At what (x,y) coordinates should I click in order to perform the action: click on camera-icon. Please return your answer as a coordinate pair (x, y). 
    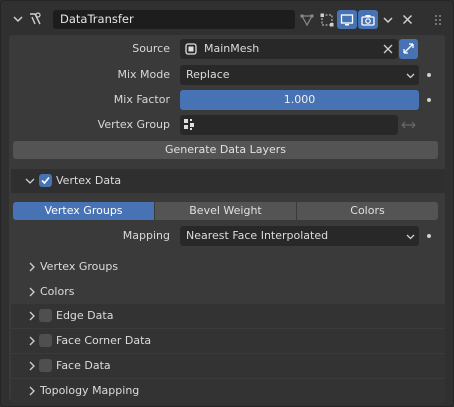
    Looking at the image, I should click on (368, 20).